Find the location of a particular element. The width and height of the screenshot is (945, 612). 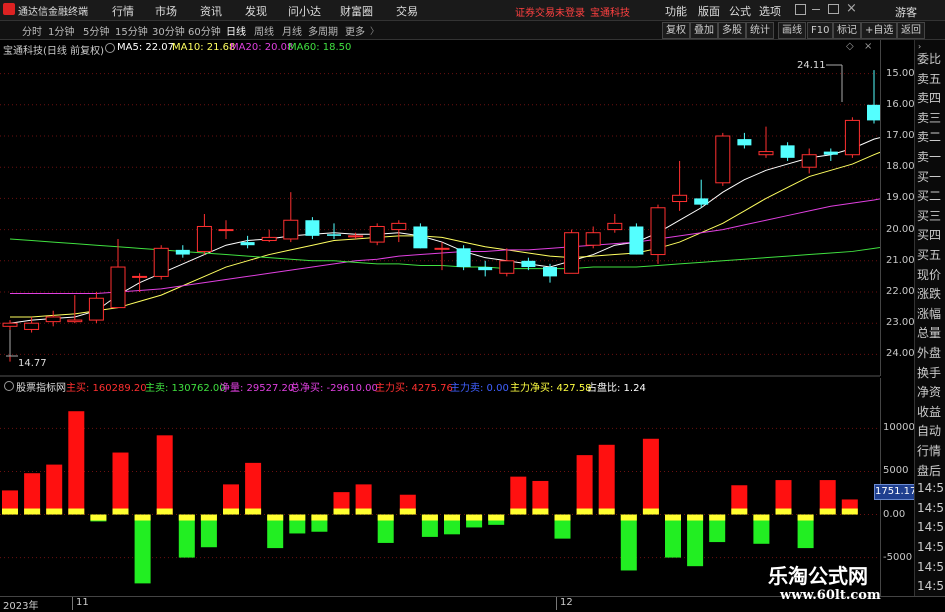

window-layout-icon is located at coordinates (800, 9).